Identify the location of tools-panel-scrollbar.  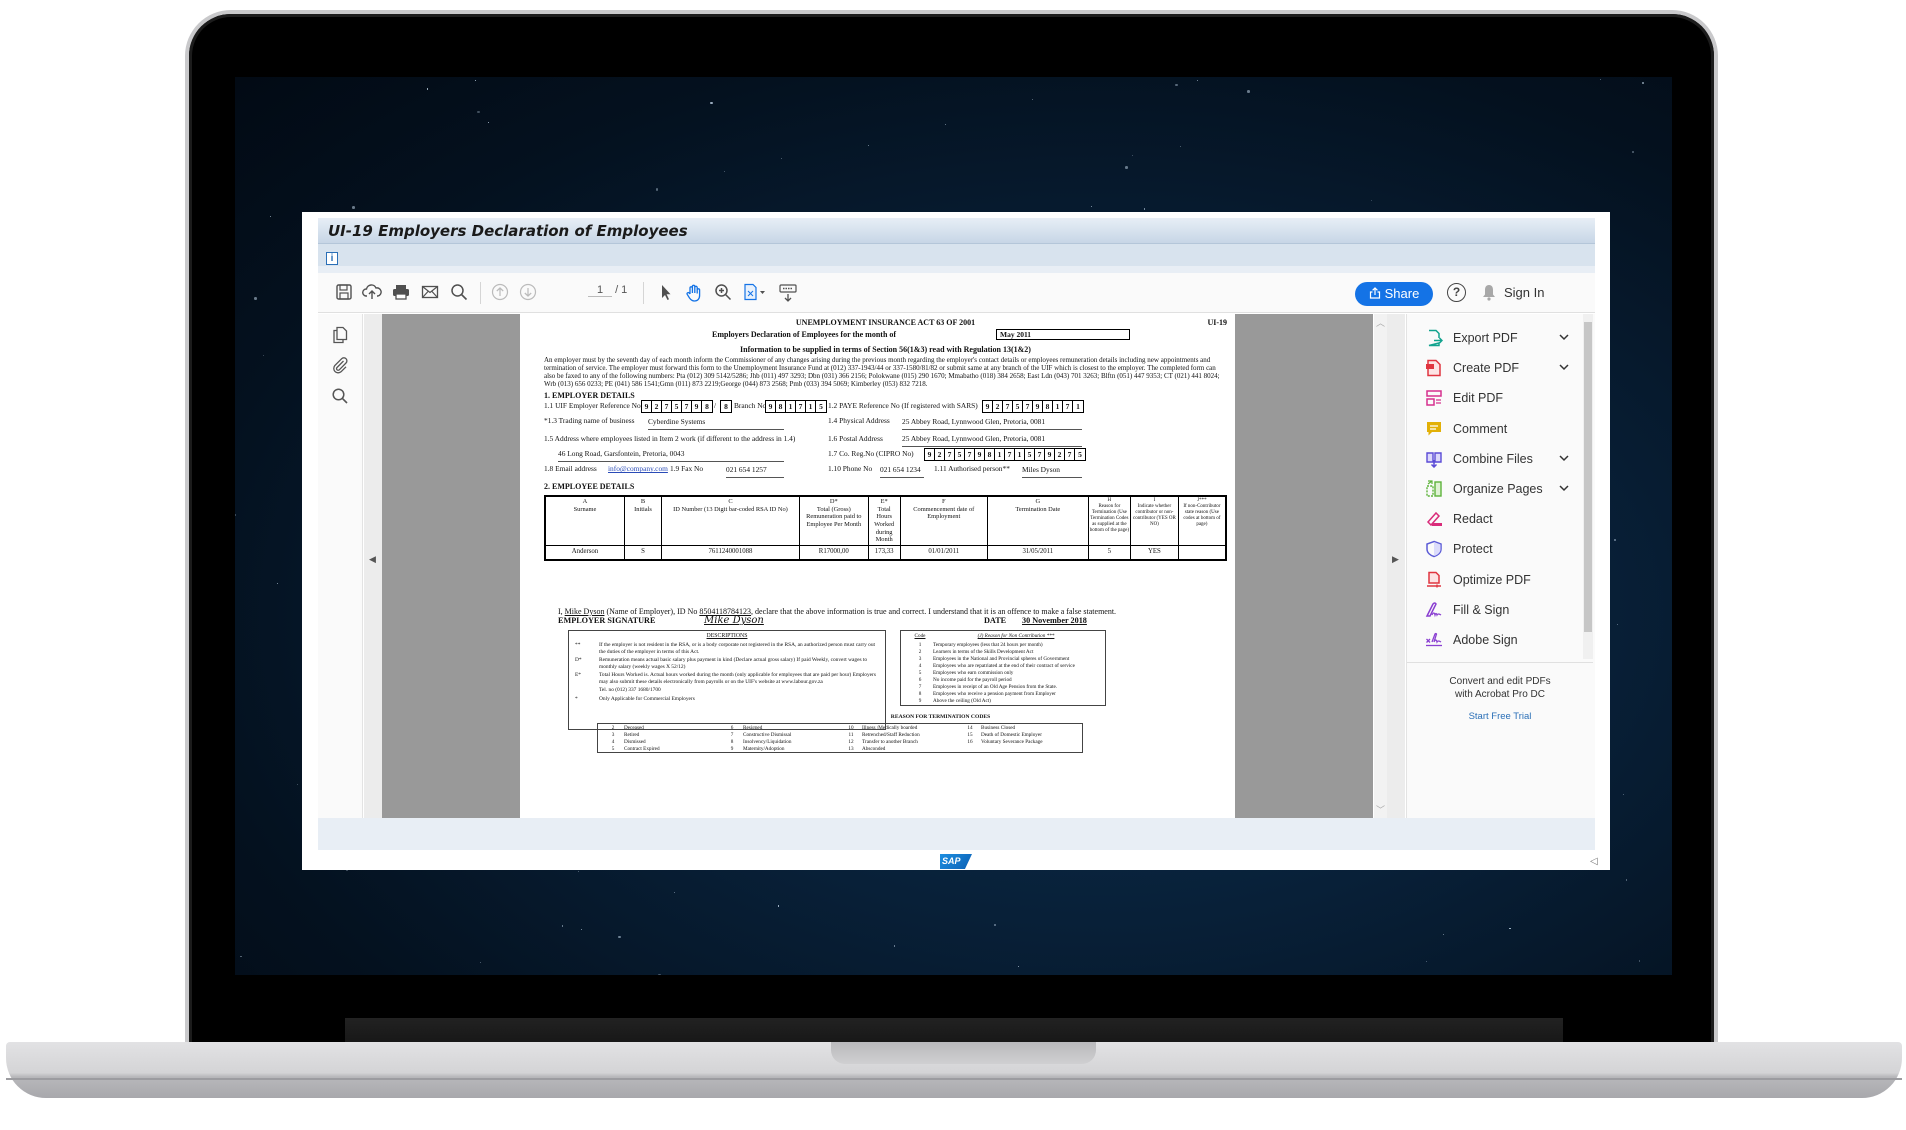
(1588, 486).